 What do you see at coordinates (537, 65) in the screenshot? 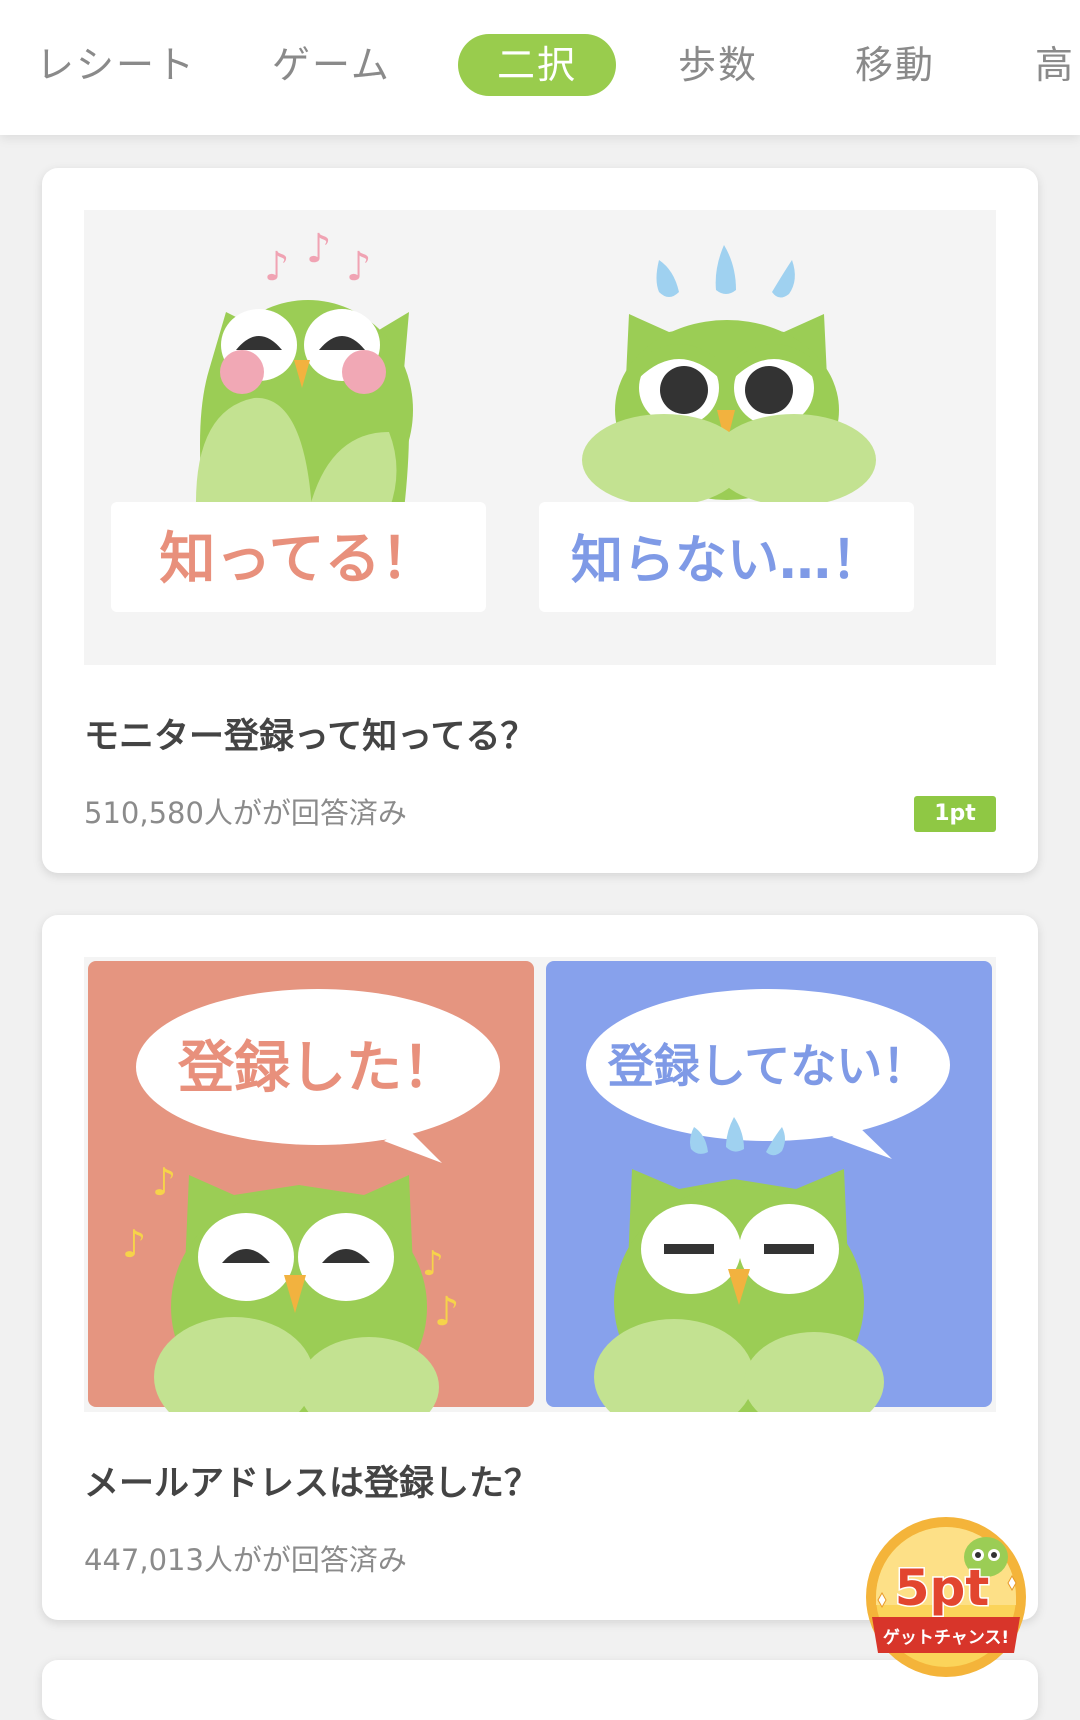
I see `tab-two-choice: 二択` at bounding box center [537, 65].